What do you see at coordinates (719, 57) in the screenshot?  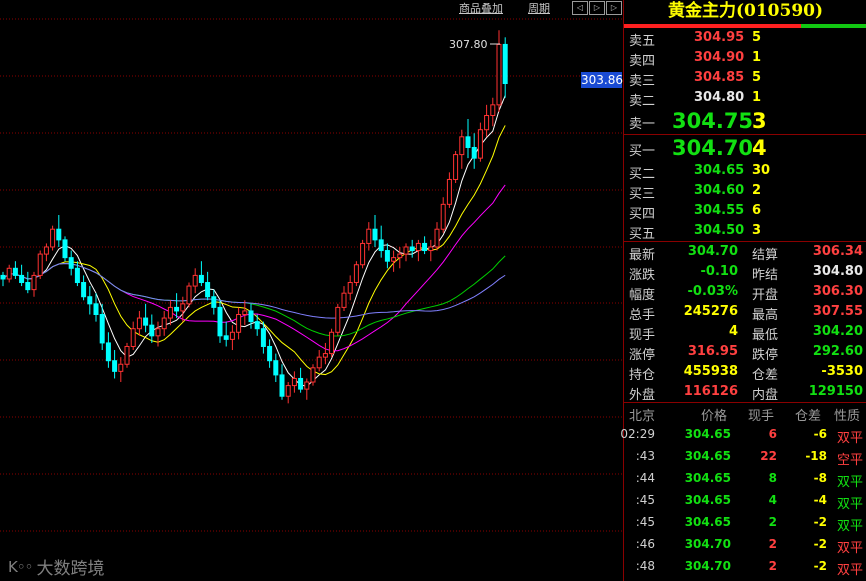 I see `ask-price: 304.90` at bounding box center [719, 57].